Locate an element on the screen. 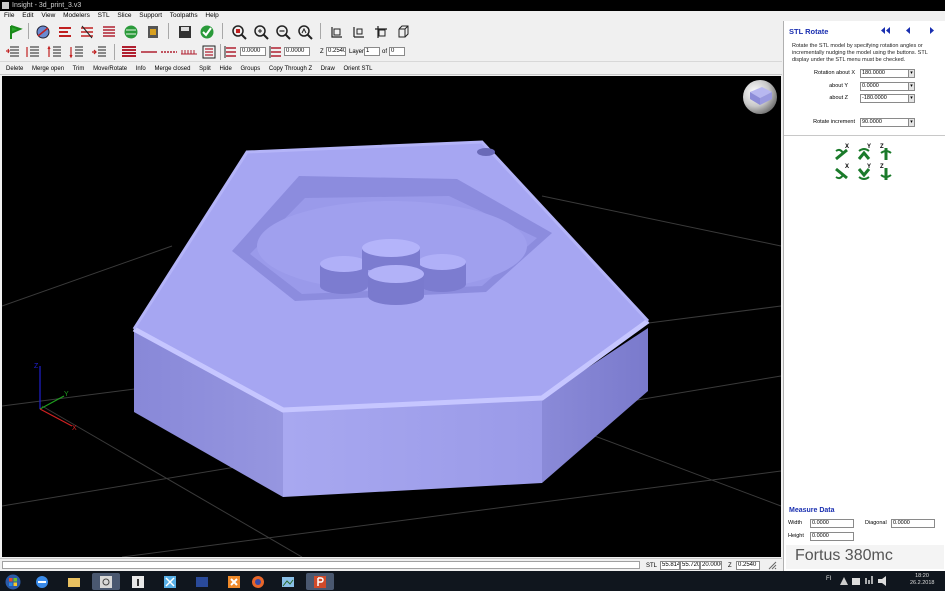  status-y: 55.7200 is located at coordinates (690, 565).